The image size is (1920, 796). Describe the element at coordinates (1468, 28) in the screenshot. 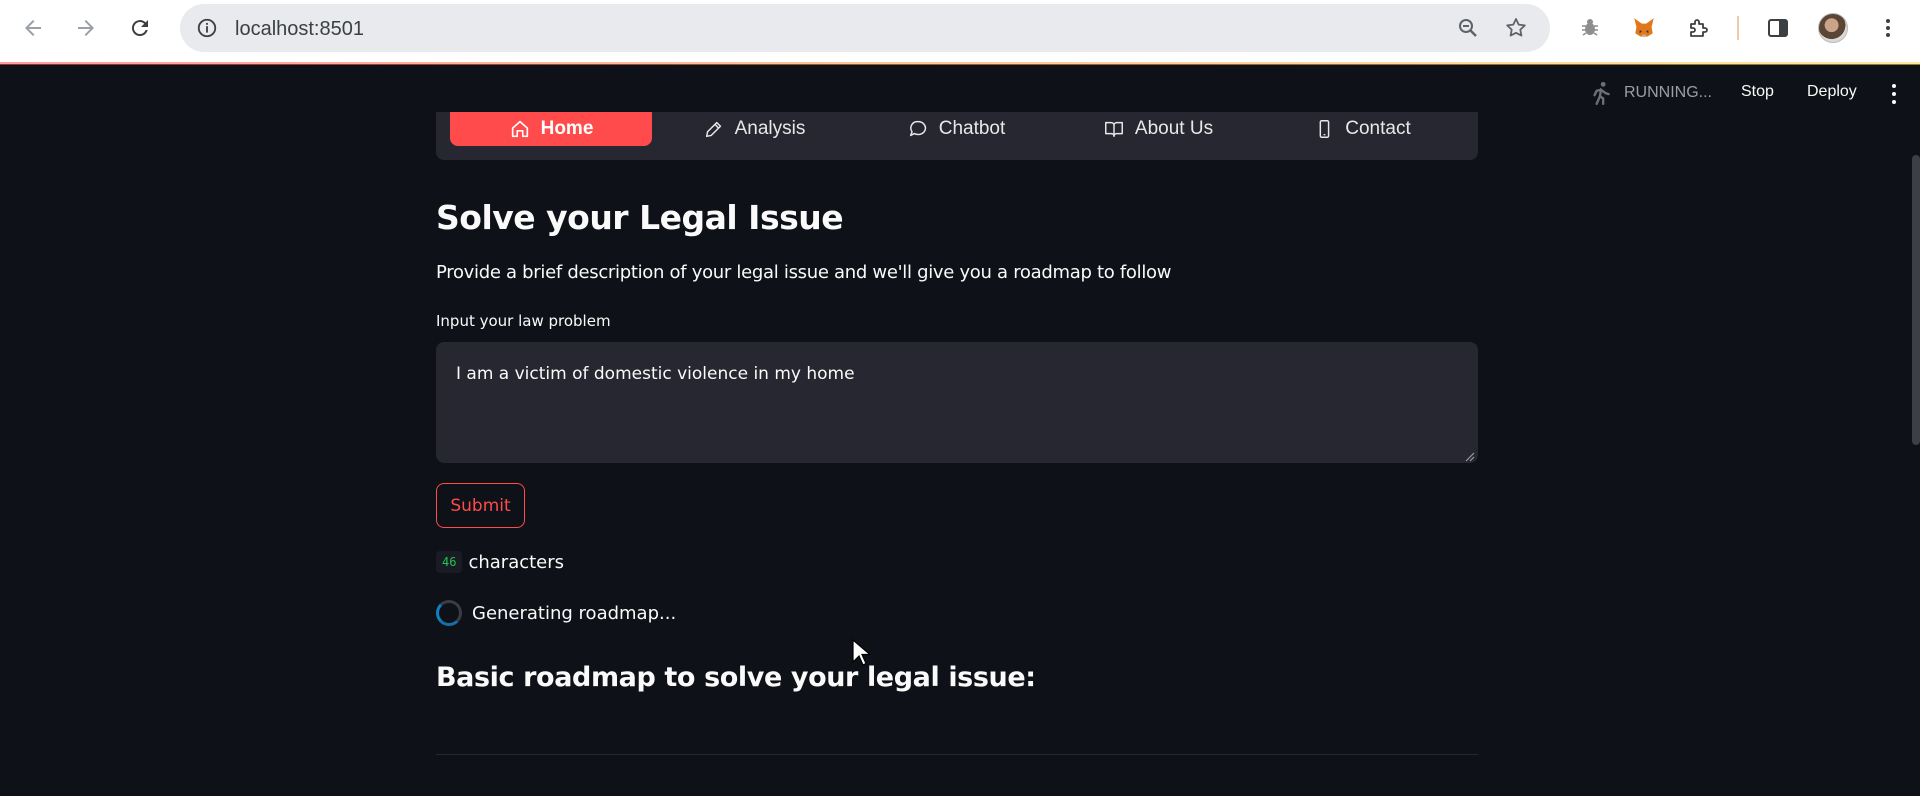

I see `zoom-icon` at that location.